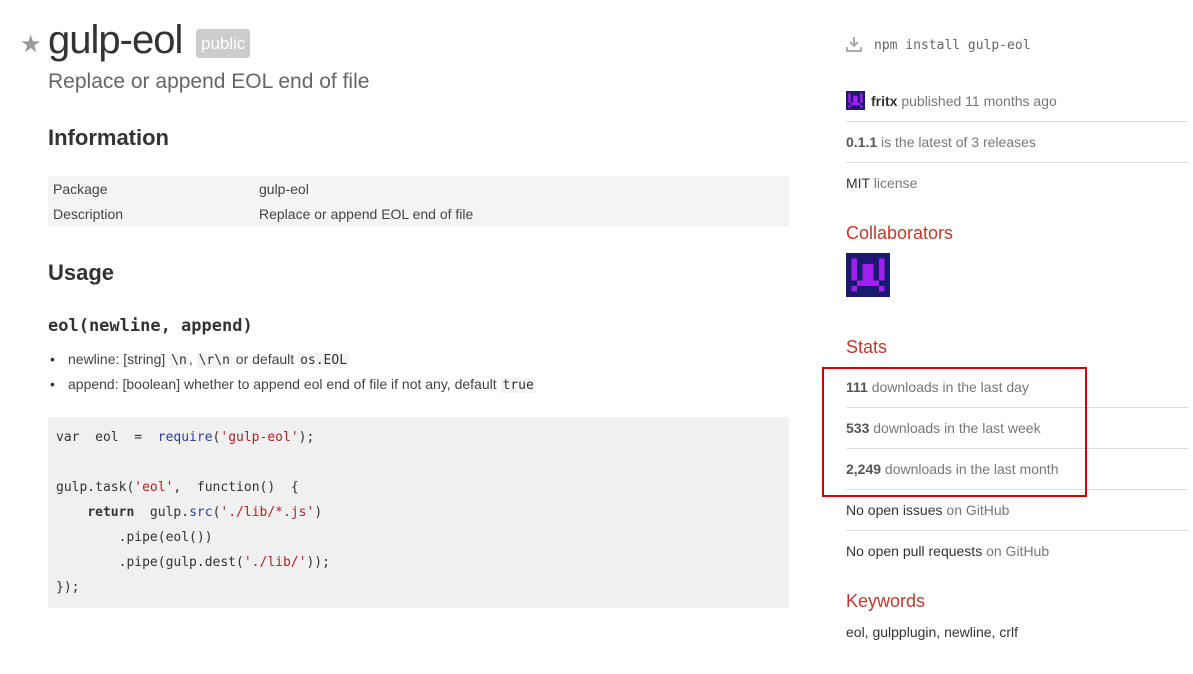 The image size is (1193, 674). What do you see at coordinates (193, 562) in the screenshot?
I see `code-line: .pipe(gulp.dest('./lib/'));` at bounding box center [193, 562].